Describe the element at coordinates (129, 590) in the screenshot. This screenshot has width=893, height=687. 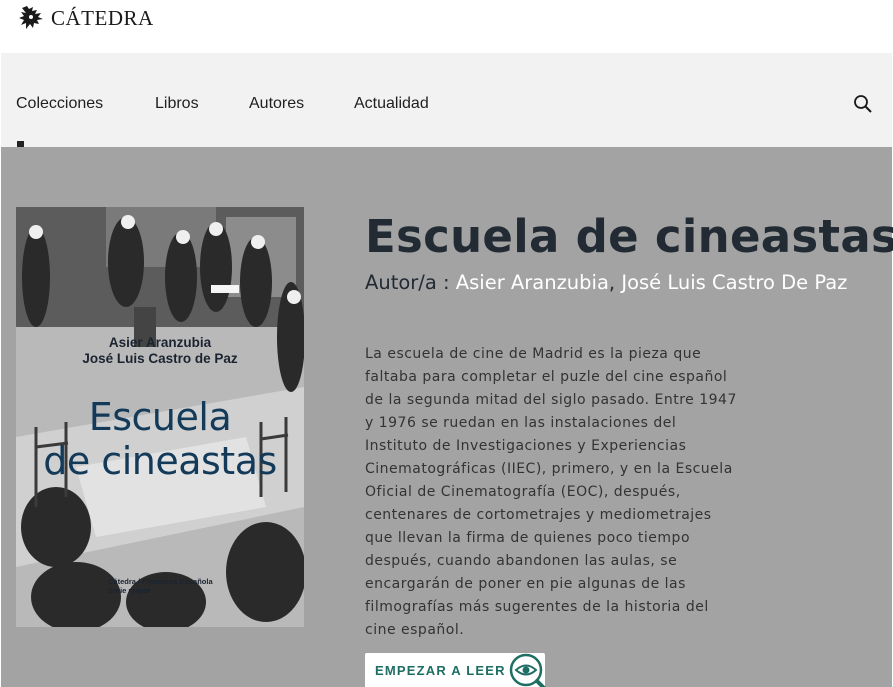
I see `cover-publisher-line-2: Serie mayor` at that location.